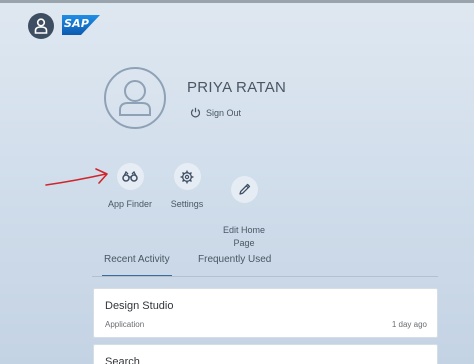 The width and height of the screenshot is (474, 364). Describe the element at coordinates (125, 324) in the screenshot. I see `list-item-type: Application` at that location.